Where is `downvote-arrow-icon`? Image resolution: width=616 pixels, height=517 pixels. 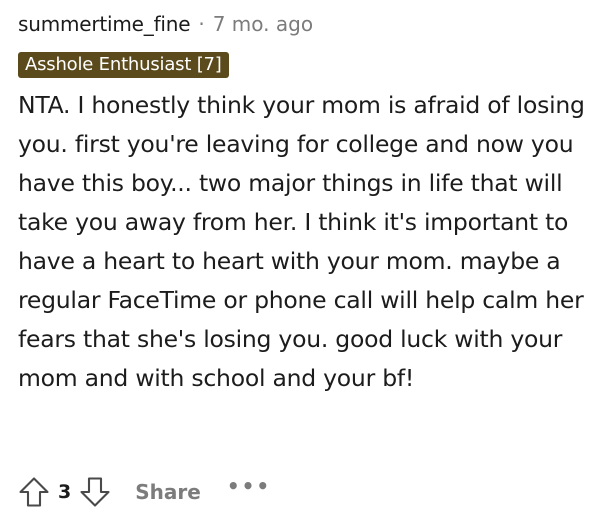 downvote-arrow-icon is located at coordinates (95, 492).